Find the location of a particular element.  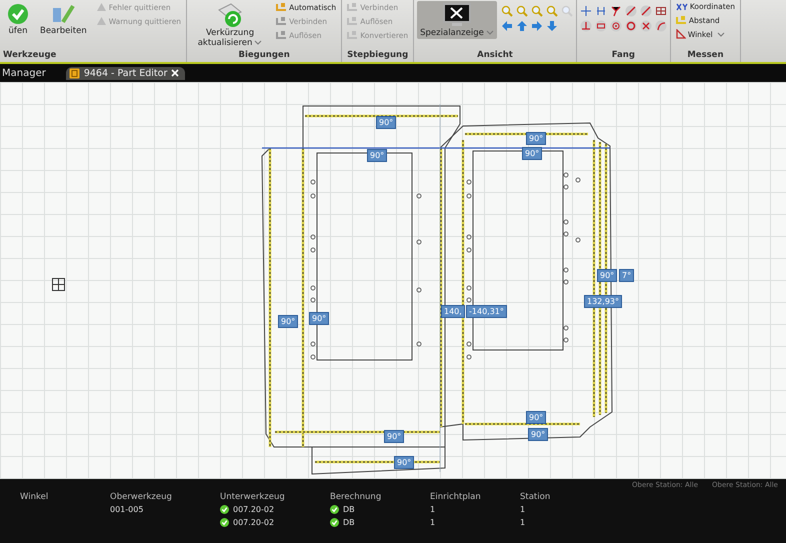

manager-tab: Manager is located at coordinates (27, 73).